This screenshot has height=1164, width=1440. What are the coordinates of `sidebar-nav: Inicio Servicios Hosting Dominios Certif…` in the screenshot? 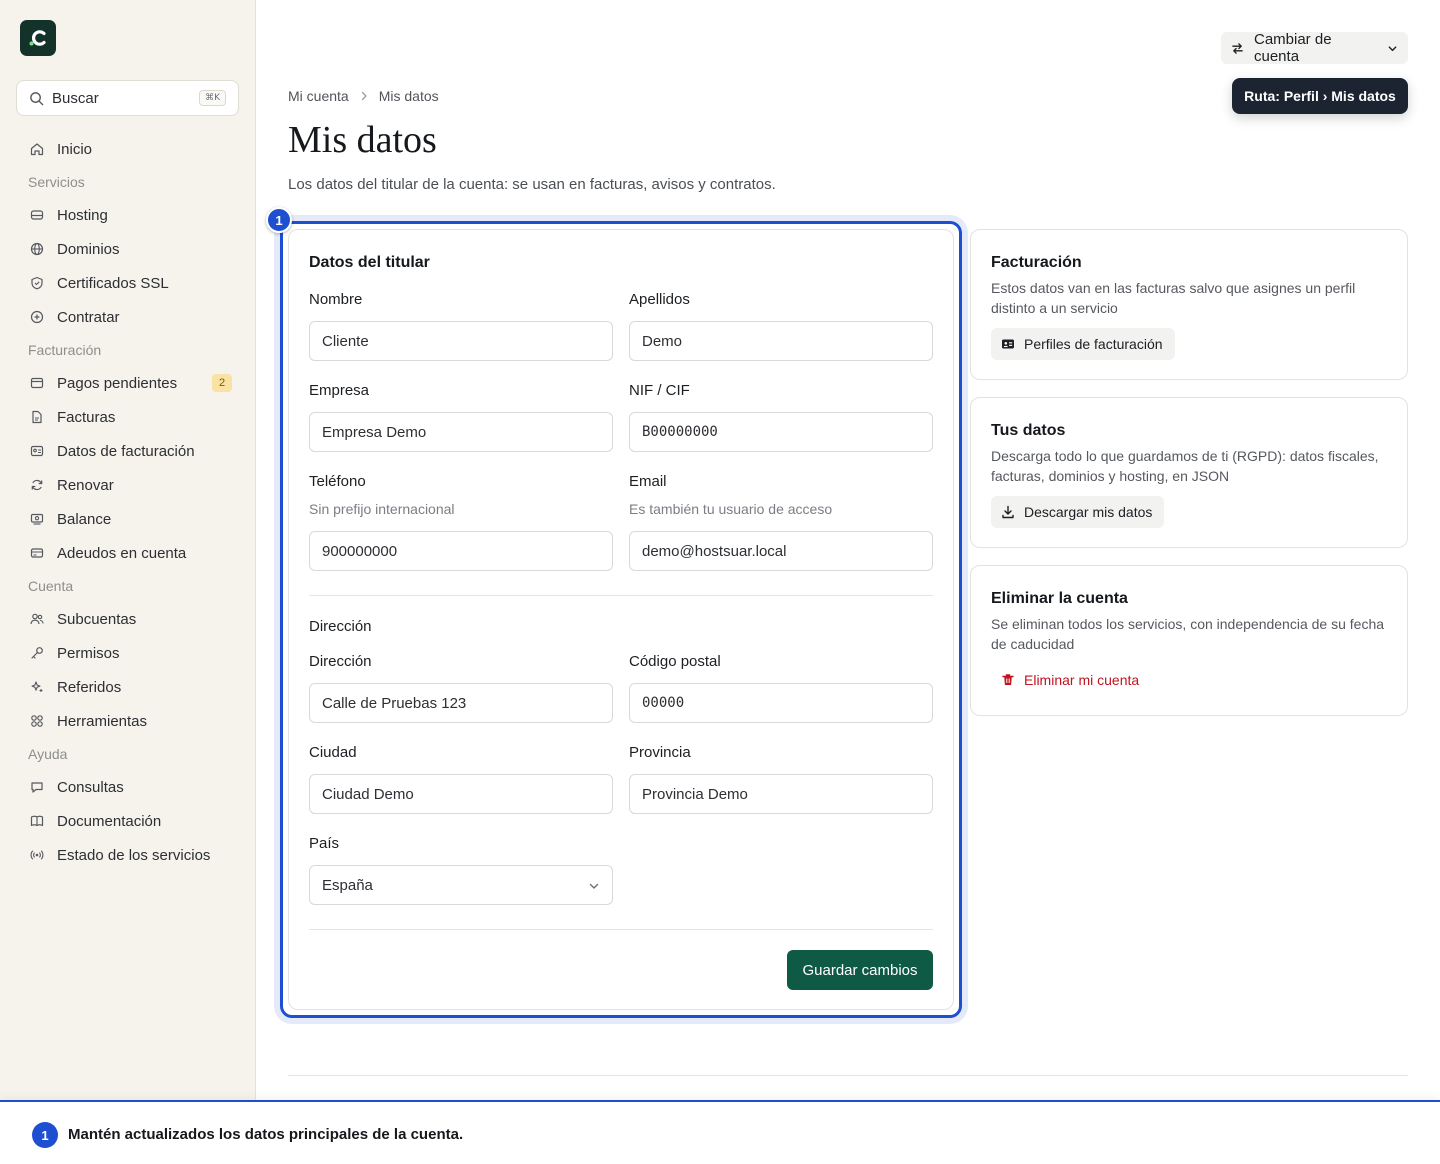 It's located at (128, 502).